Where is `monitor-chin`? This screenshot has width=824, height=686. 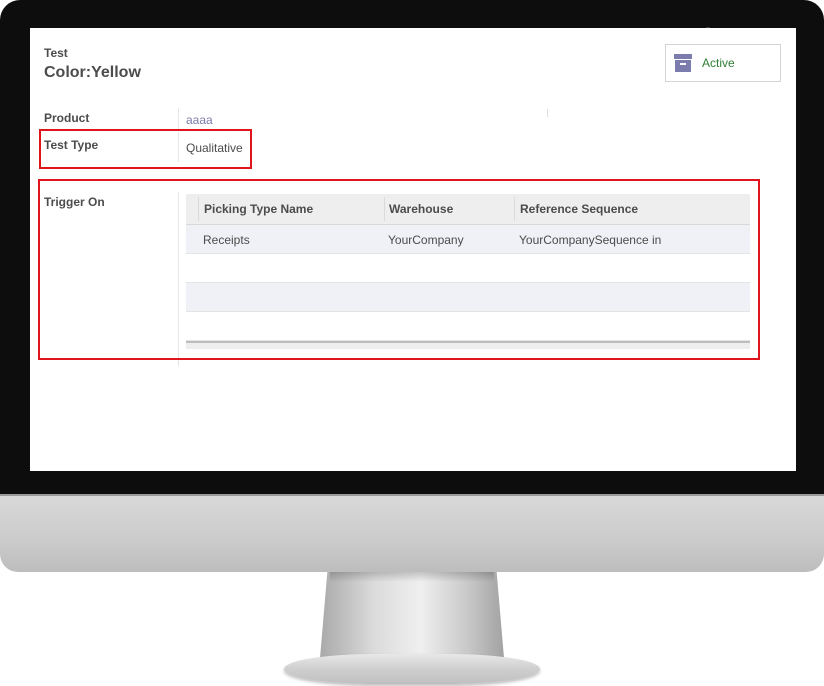 monitor-chin is located at coordinates (412, 533).